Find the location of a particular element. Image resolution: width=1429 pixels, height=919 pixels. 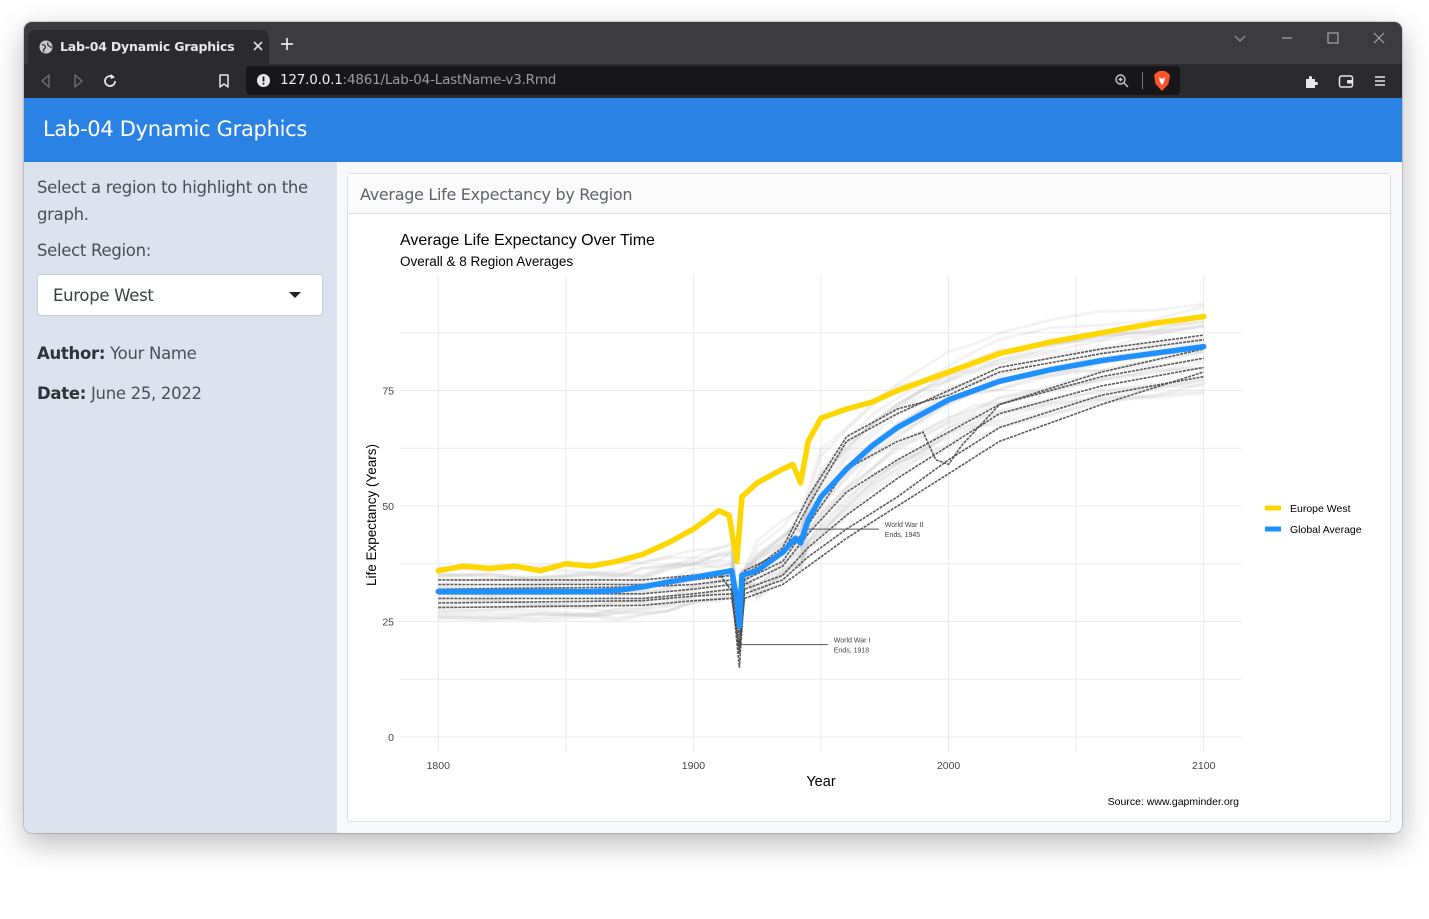

y-tick-label: 25 is located at coordinates (388, 623).